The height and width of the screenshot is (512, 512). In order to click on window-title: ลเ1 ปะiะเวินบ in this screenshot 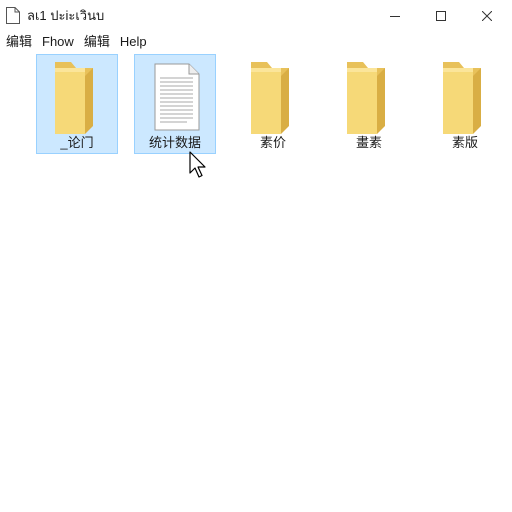, I will do `click(66, 15)`.